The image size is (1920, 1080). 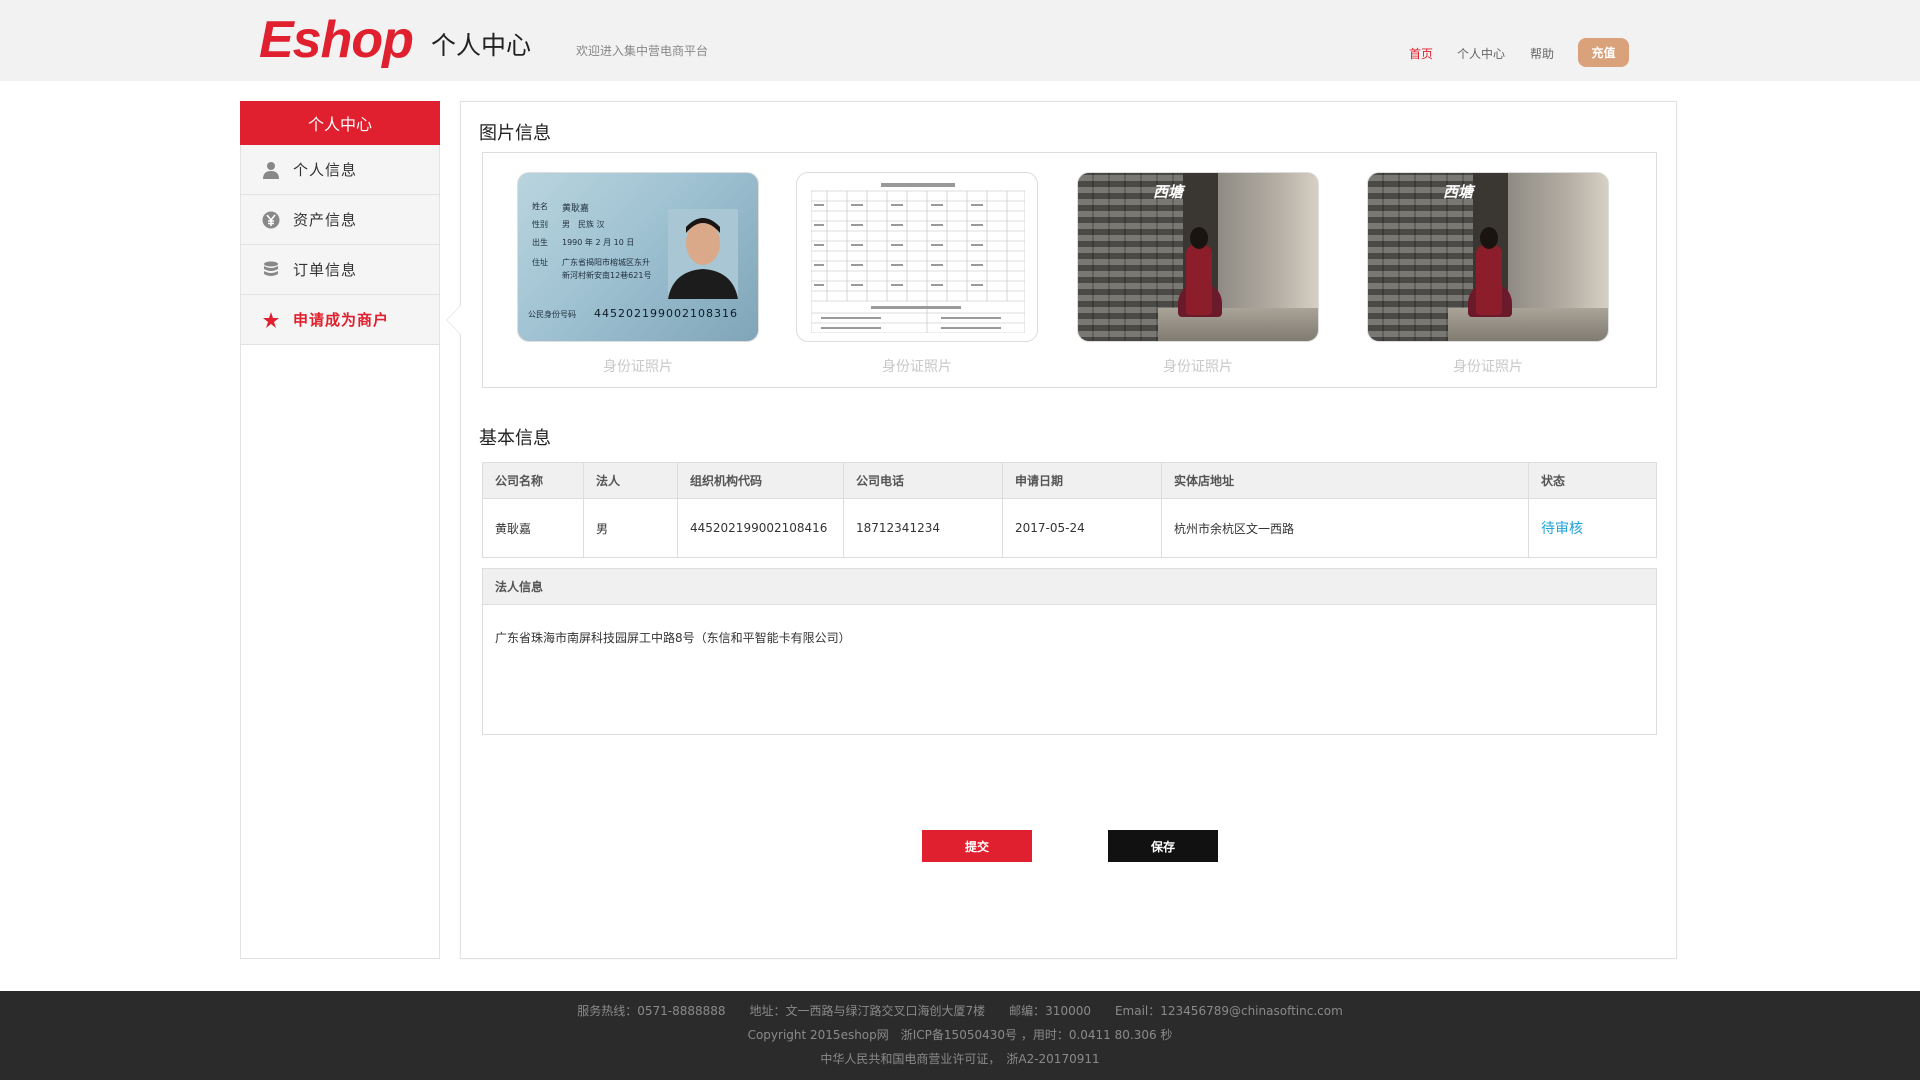 What do you see at coordinates (923, 480) in the screenshot?
I see `column-header: 公司电话` at bounding box center [923, 480].